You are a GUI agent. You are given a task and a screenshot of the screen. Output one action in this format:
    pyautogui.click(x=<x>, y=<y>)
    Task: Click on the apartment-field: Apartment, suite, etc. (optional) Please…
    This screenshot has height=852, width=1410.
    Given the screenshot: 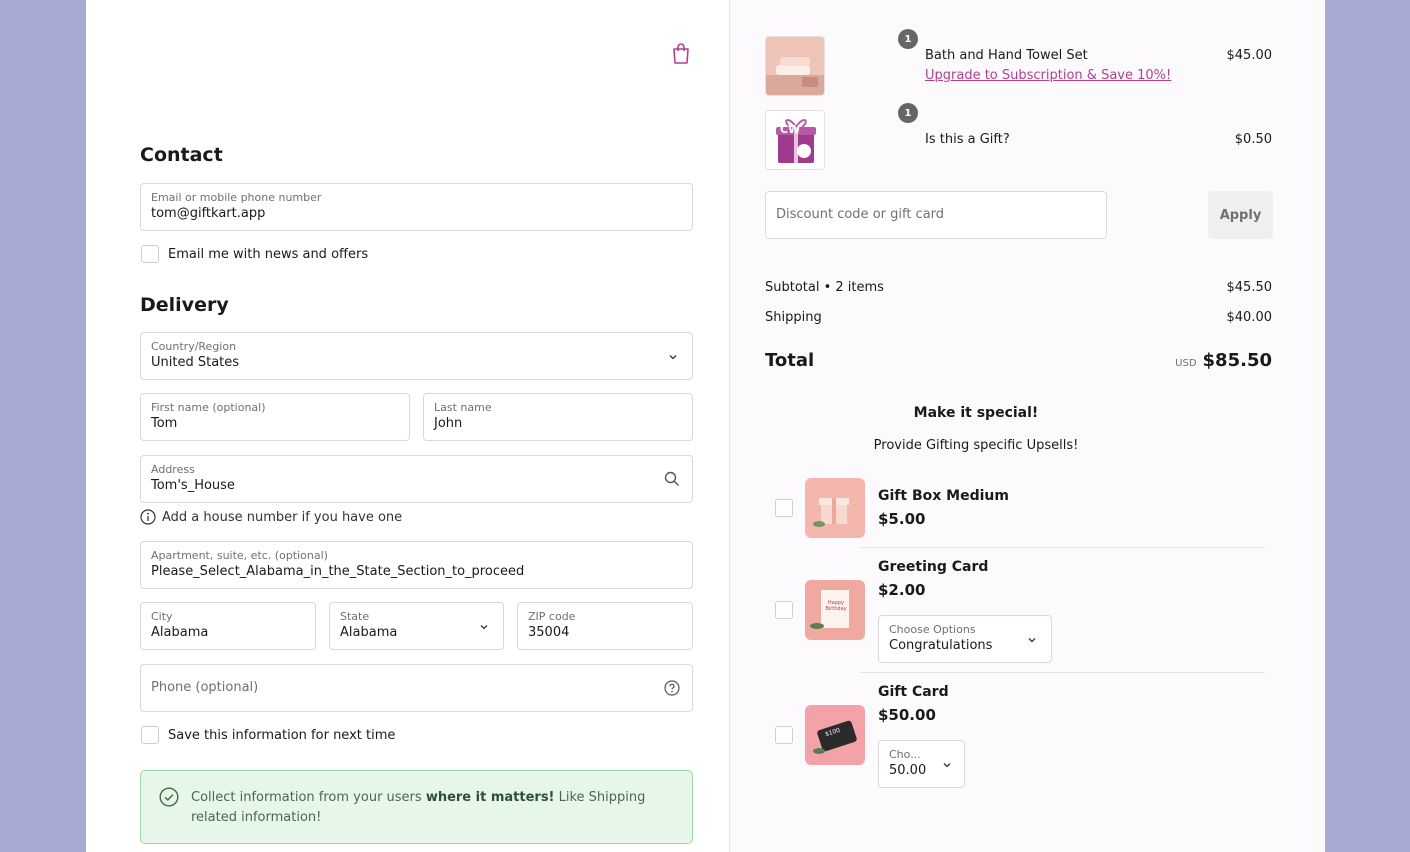 What is the action you would take?
    pyautogui.click(x=416, y=565)
    